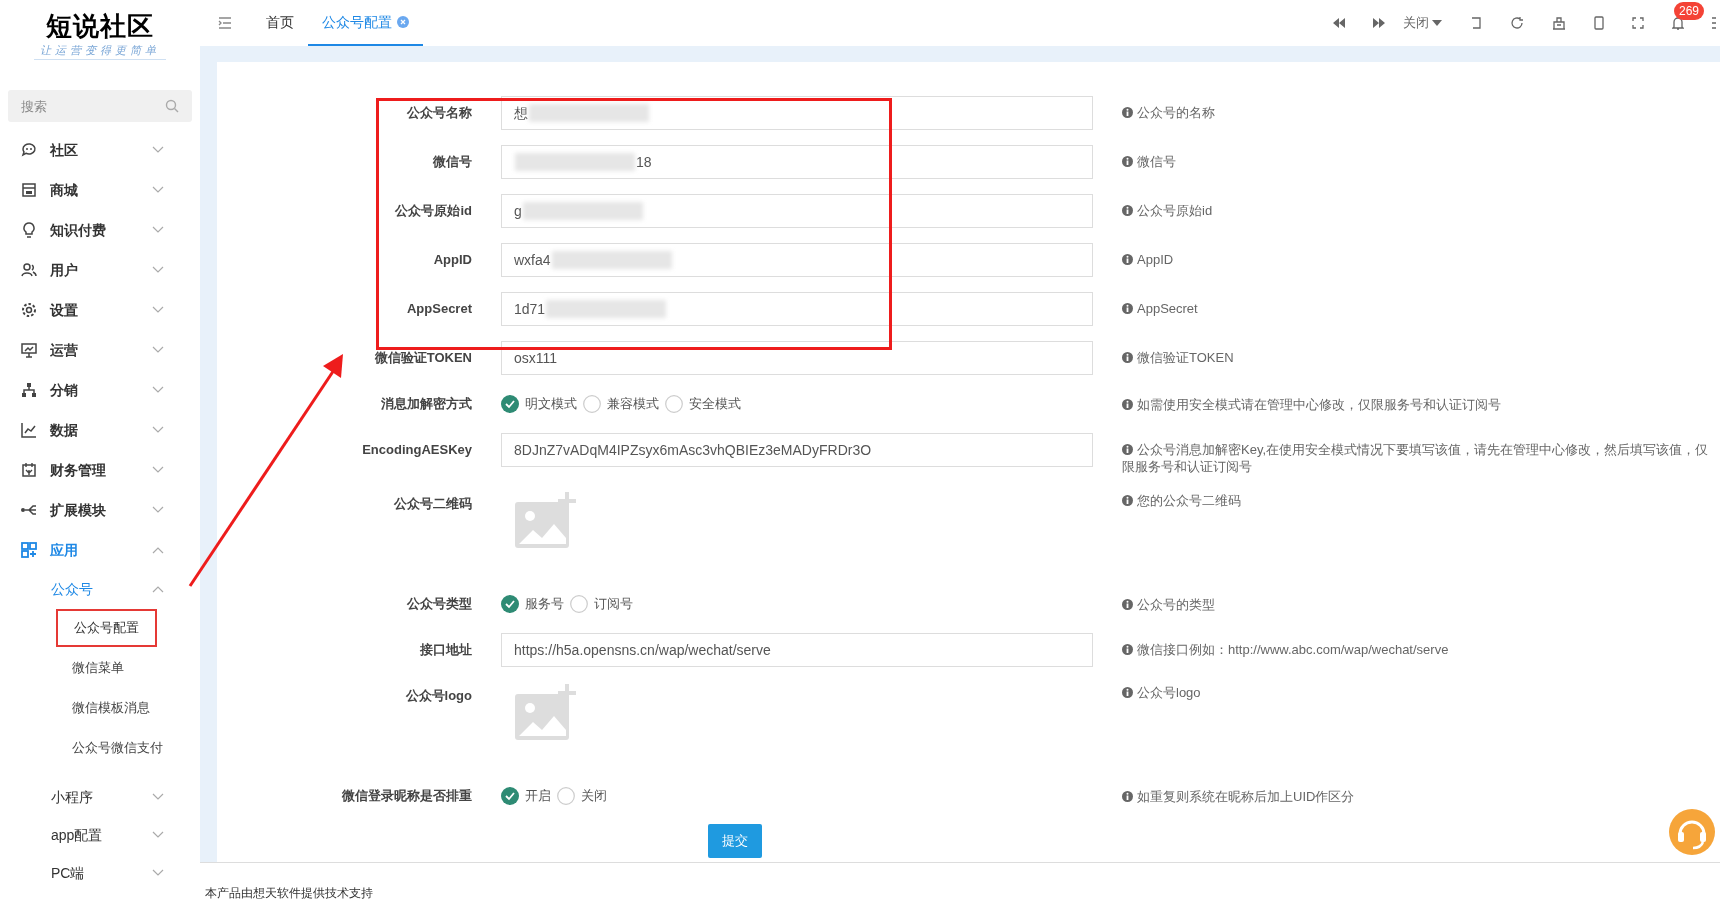  What do you see at coordinates (100, 51) in the screenshot?
I see `logo-slogan: 让运营变得更简单` at bounding box center [100, 51].